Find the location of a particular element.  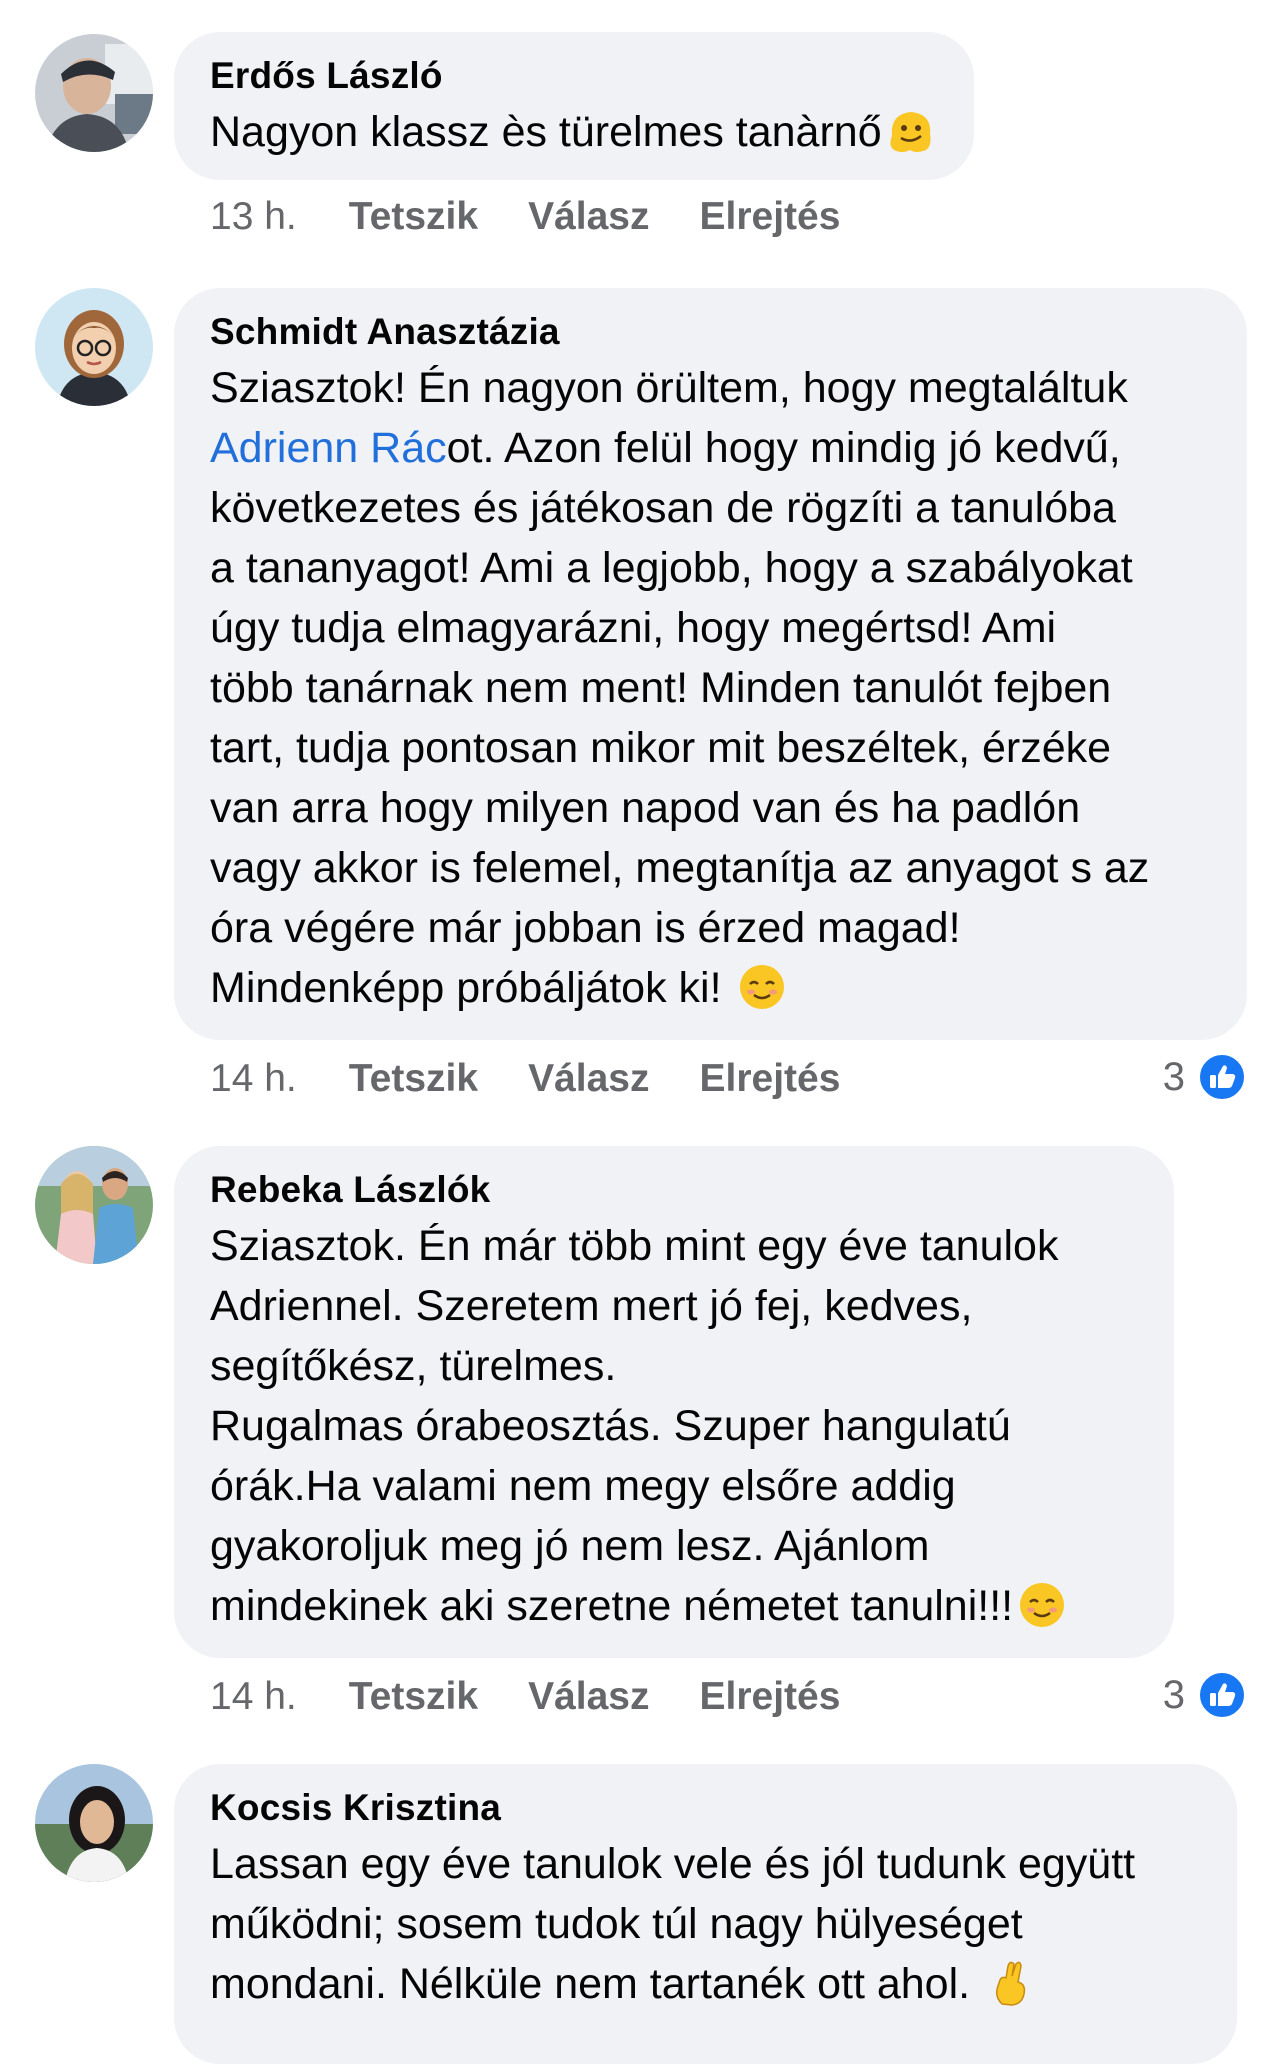

mention-link: Adrienn Rác is located at coordinates (328, 448).